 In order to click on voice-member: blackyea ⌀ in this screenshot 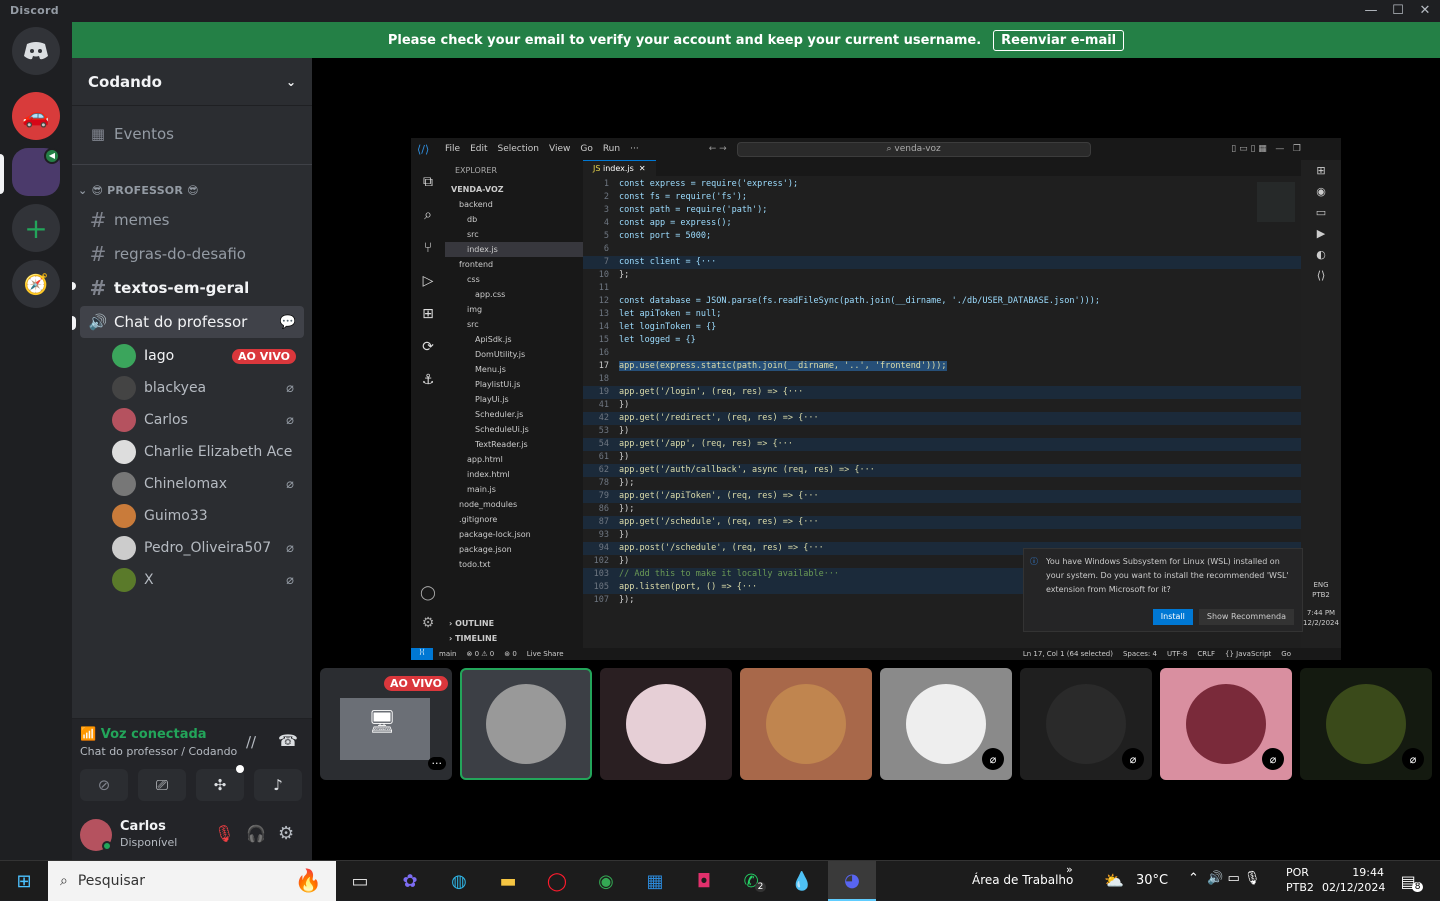, I will do `click(208, 388)`.